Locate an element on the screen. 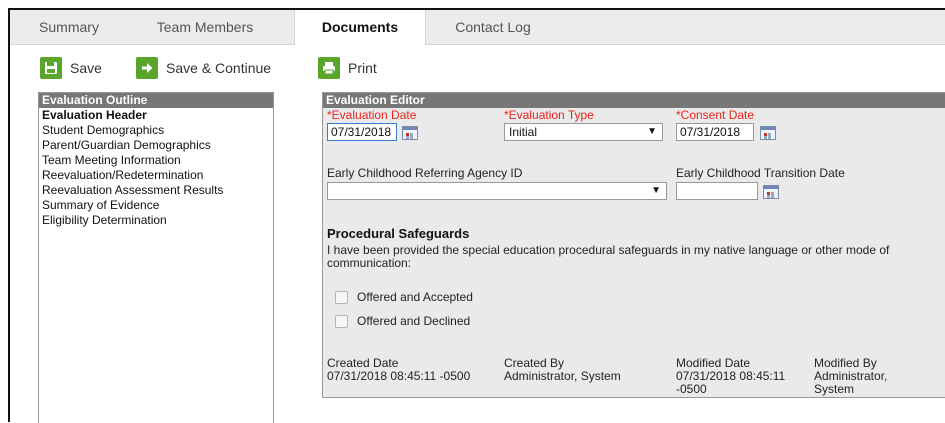 The width and height of the screenshot is (945, 423). outline-item-reevaluation-redetermination: Reevaluation/Redetermination is located at coordinates (157, 175).